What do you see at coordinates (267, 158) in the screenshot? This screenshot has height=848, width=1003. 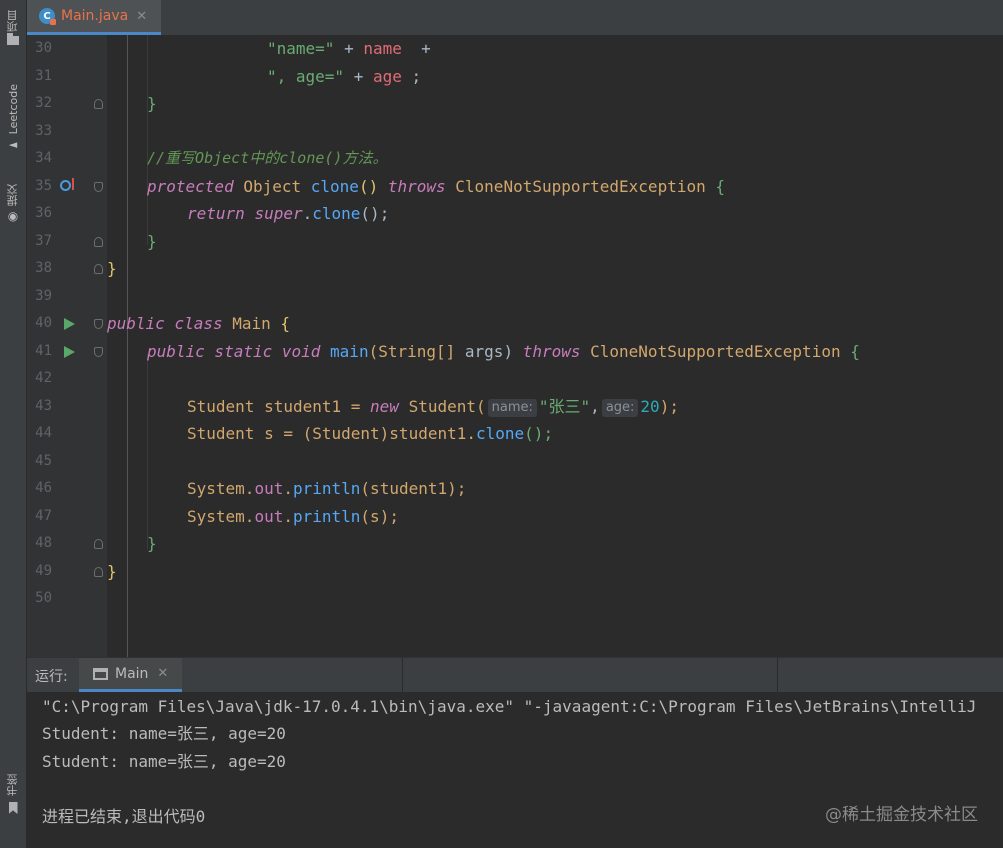 I see `code-comment: //重写Object中的clone()方法。` at bounding box center [267, 158].